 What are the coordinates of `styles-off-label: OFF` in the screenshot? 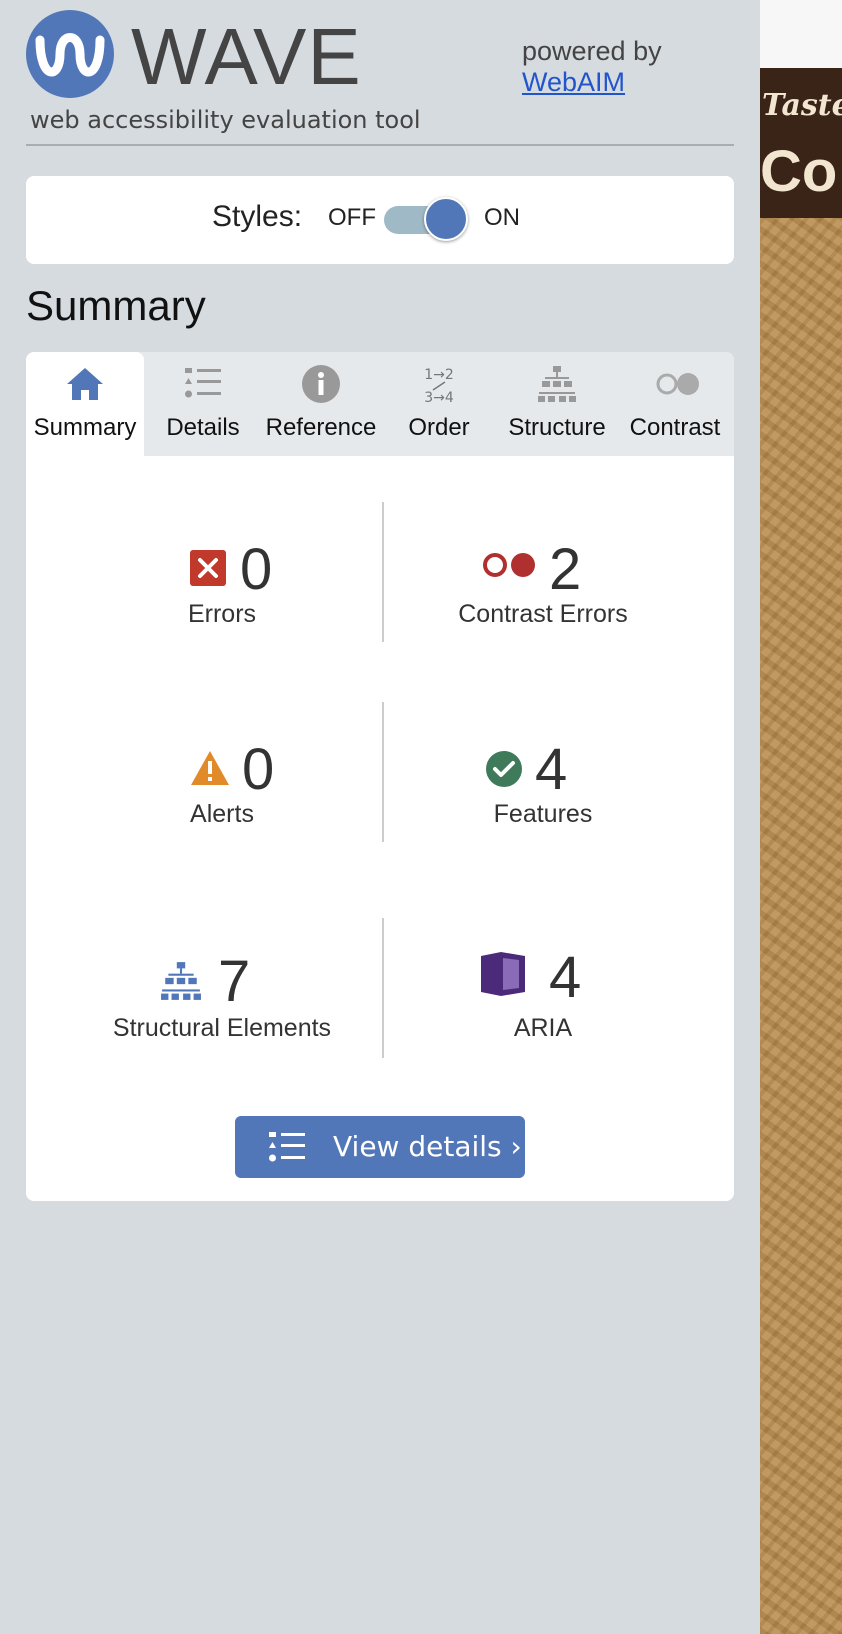 It's located at (352, 217).